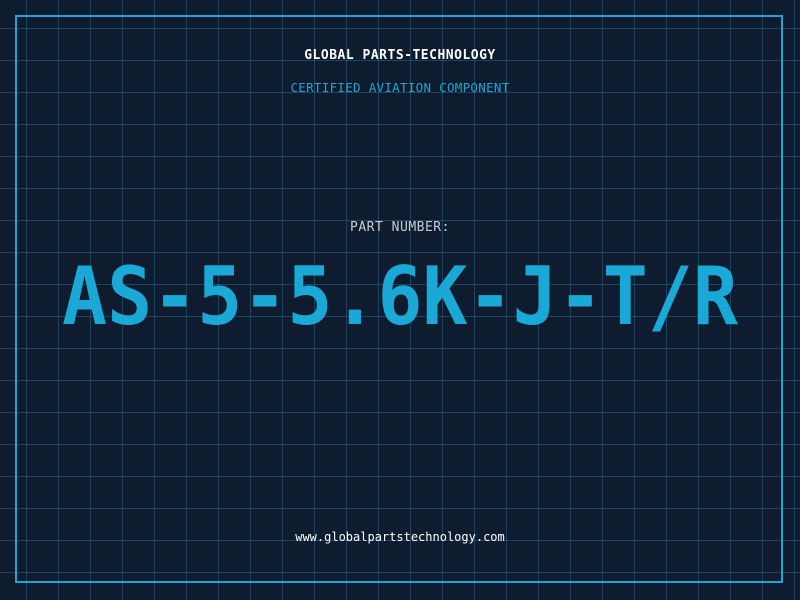 This screenshot has width=800, height=600. What do you see at coordinates (400, 227) in the screenshot?
I see `part-number-label: PART NUMBER:` at bounding box center [400, 227].